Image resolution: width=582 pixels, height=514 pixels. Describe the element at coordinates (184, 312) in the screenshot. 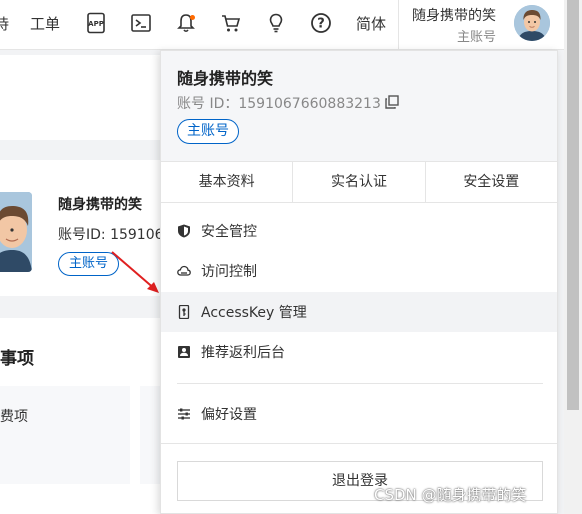

I see `key-icon` at that location.